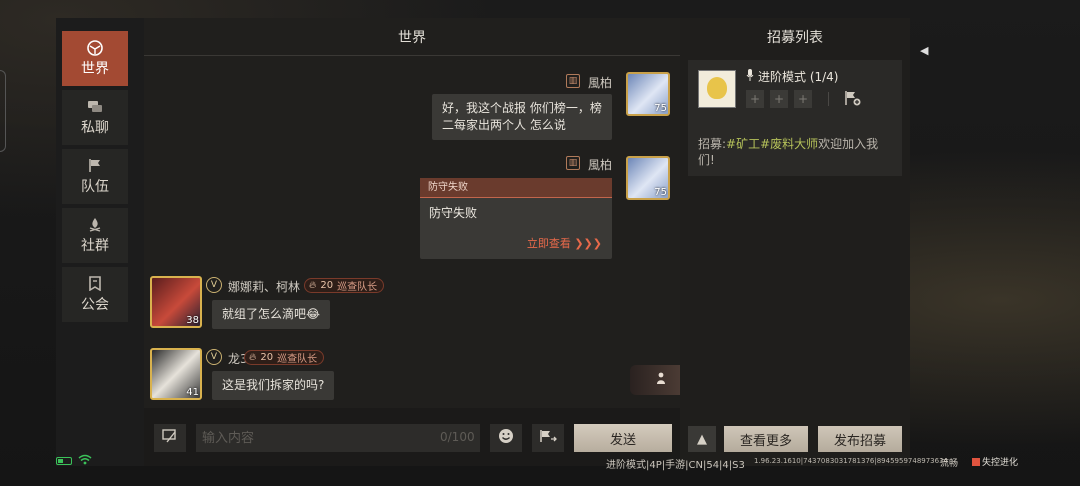 The width and height of the screenshot is (1080, 486). I want to click on warning-icon: ▲, so click(702, 439).